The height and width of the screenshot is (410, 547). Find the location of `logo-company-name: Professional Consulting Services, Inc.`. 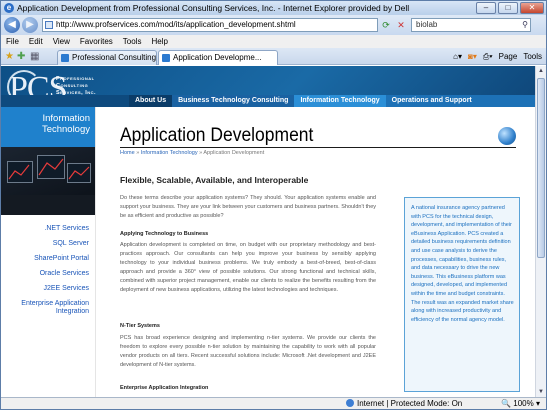

logo-company-name: Professional Consulting Services, Inc. is located at coordinates (76, 86).